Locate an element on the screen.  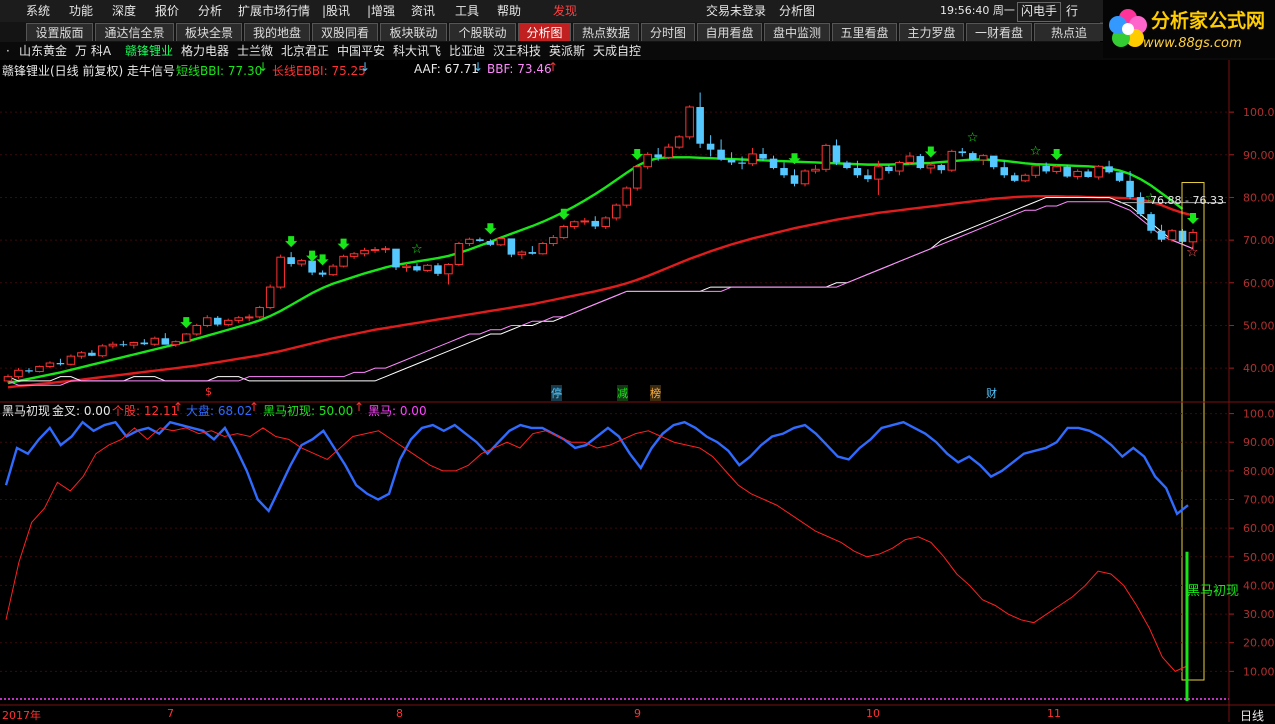
menu-item: |增强 is located at coordinates (381, 11).